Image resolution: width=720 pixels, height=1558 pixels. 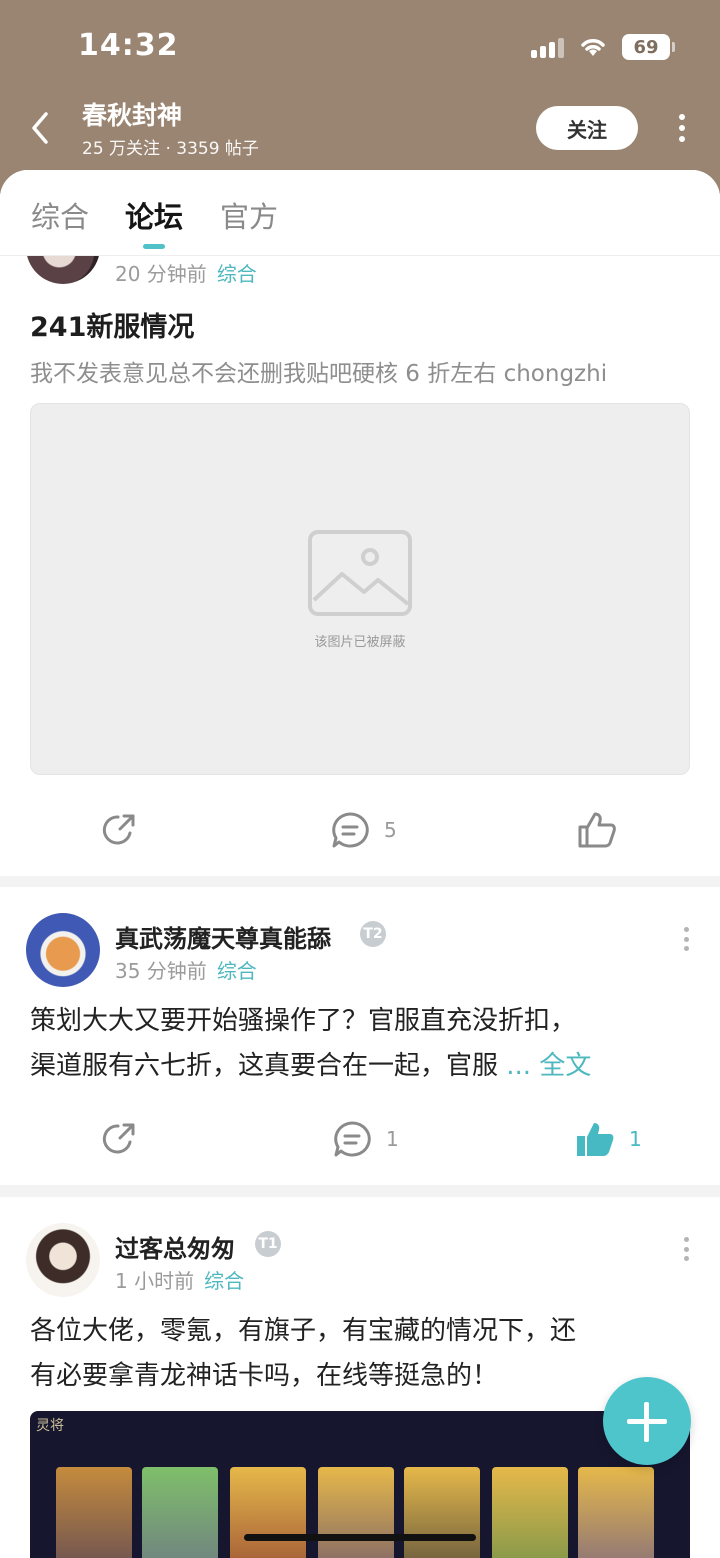 What do you see at coordinates (249, 215) in the screenshot?
I see `tab-official: 官方` at bounding box center [249, 215].